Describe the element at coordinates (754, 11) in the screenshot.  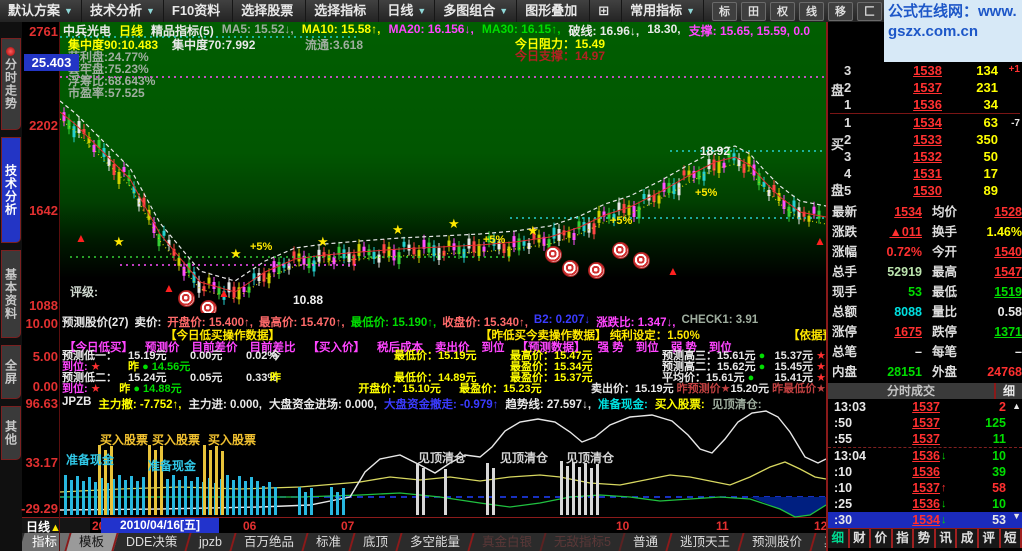
I see `tool-button: 田` at that location.